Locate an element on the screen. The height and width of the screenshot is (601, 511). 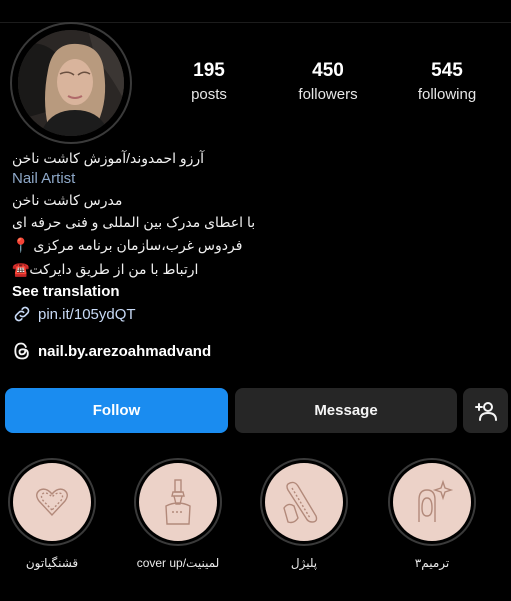
highlight-3: پلیژل is located at coordinates (304, 514).